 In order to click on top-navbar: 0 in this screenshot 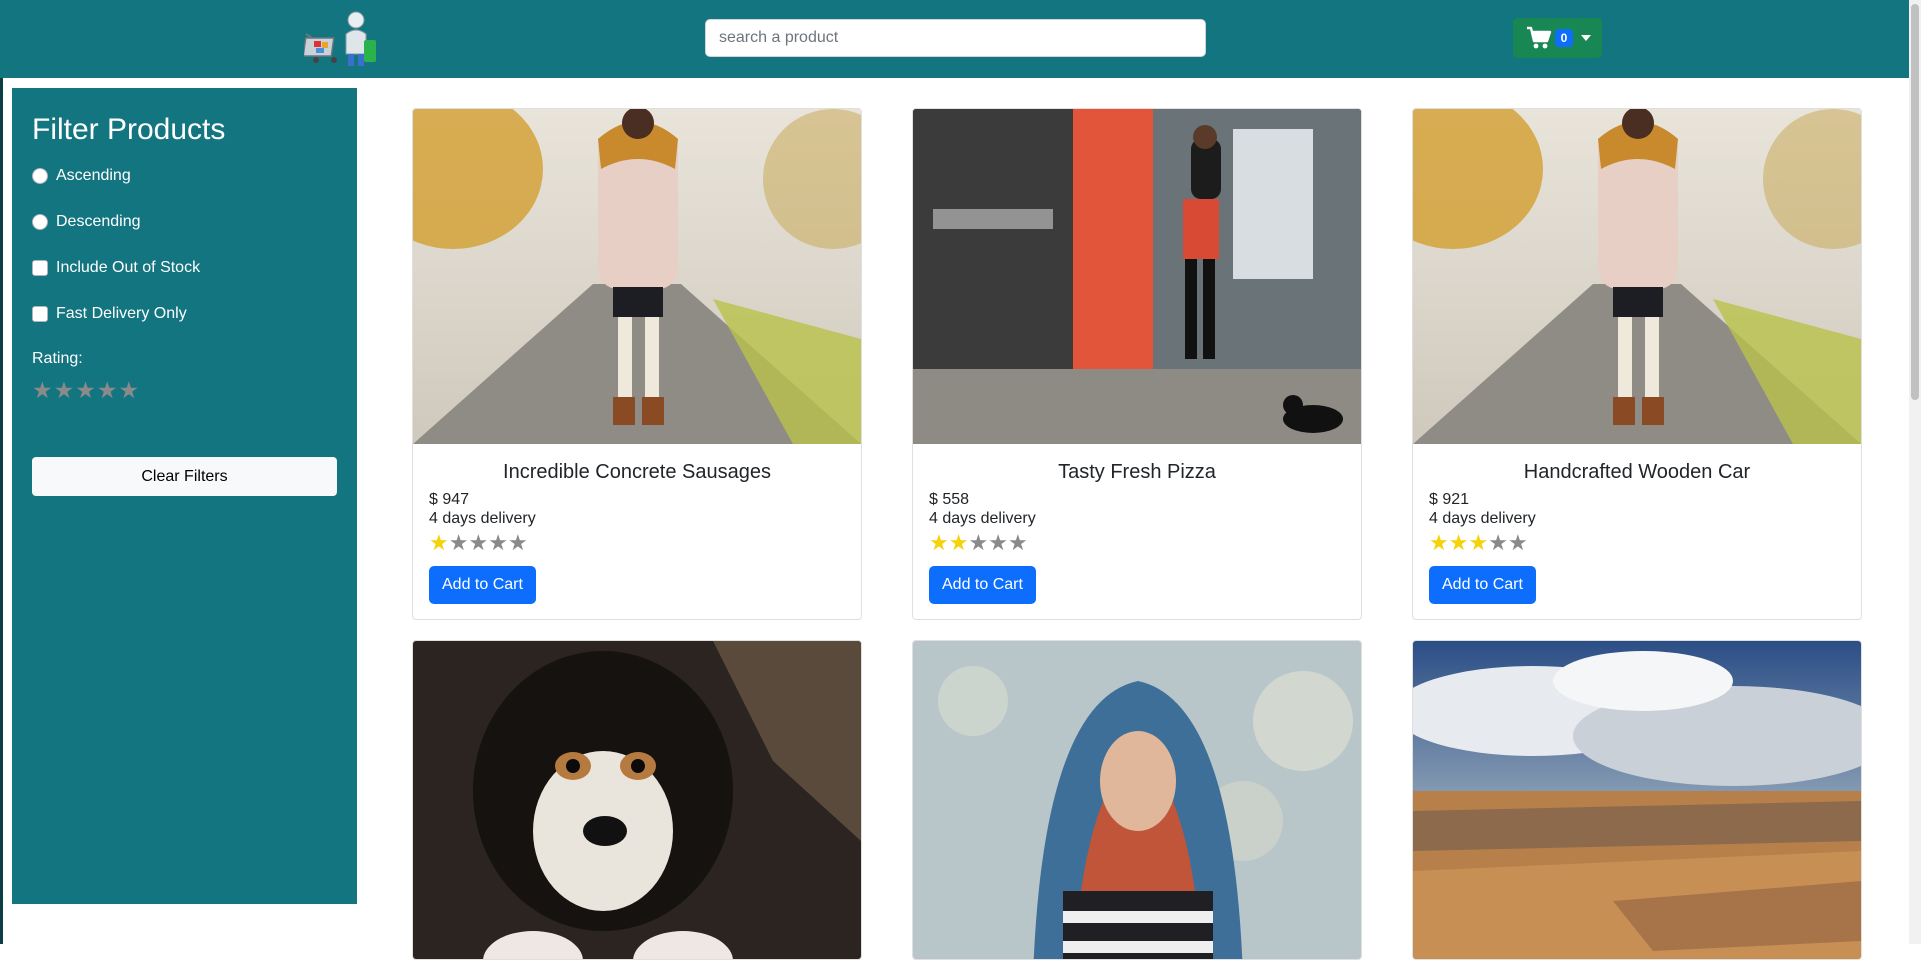, I will do `click(954, 39)`.